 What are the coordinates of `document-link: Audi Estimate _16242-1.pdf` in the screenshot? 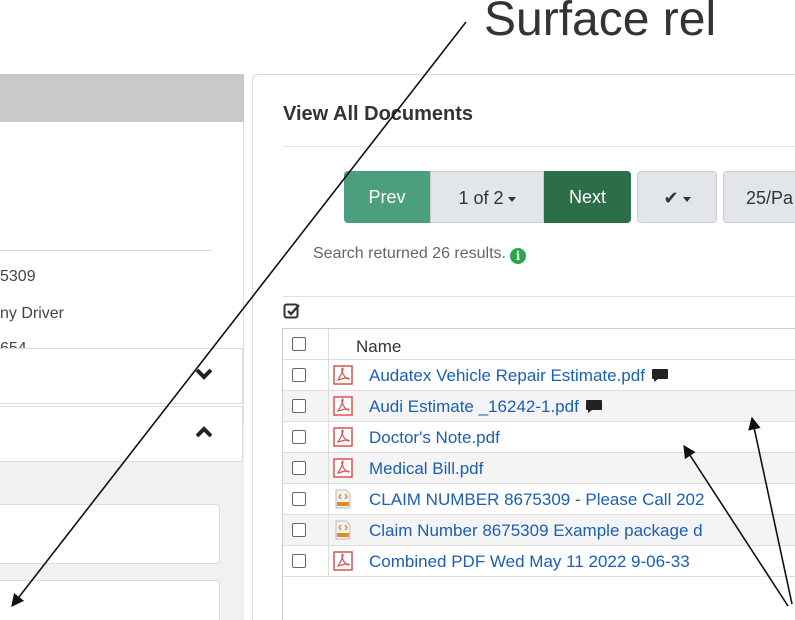 It's located at (486, 407).